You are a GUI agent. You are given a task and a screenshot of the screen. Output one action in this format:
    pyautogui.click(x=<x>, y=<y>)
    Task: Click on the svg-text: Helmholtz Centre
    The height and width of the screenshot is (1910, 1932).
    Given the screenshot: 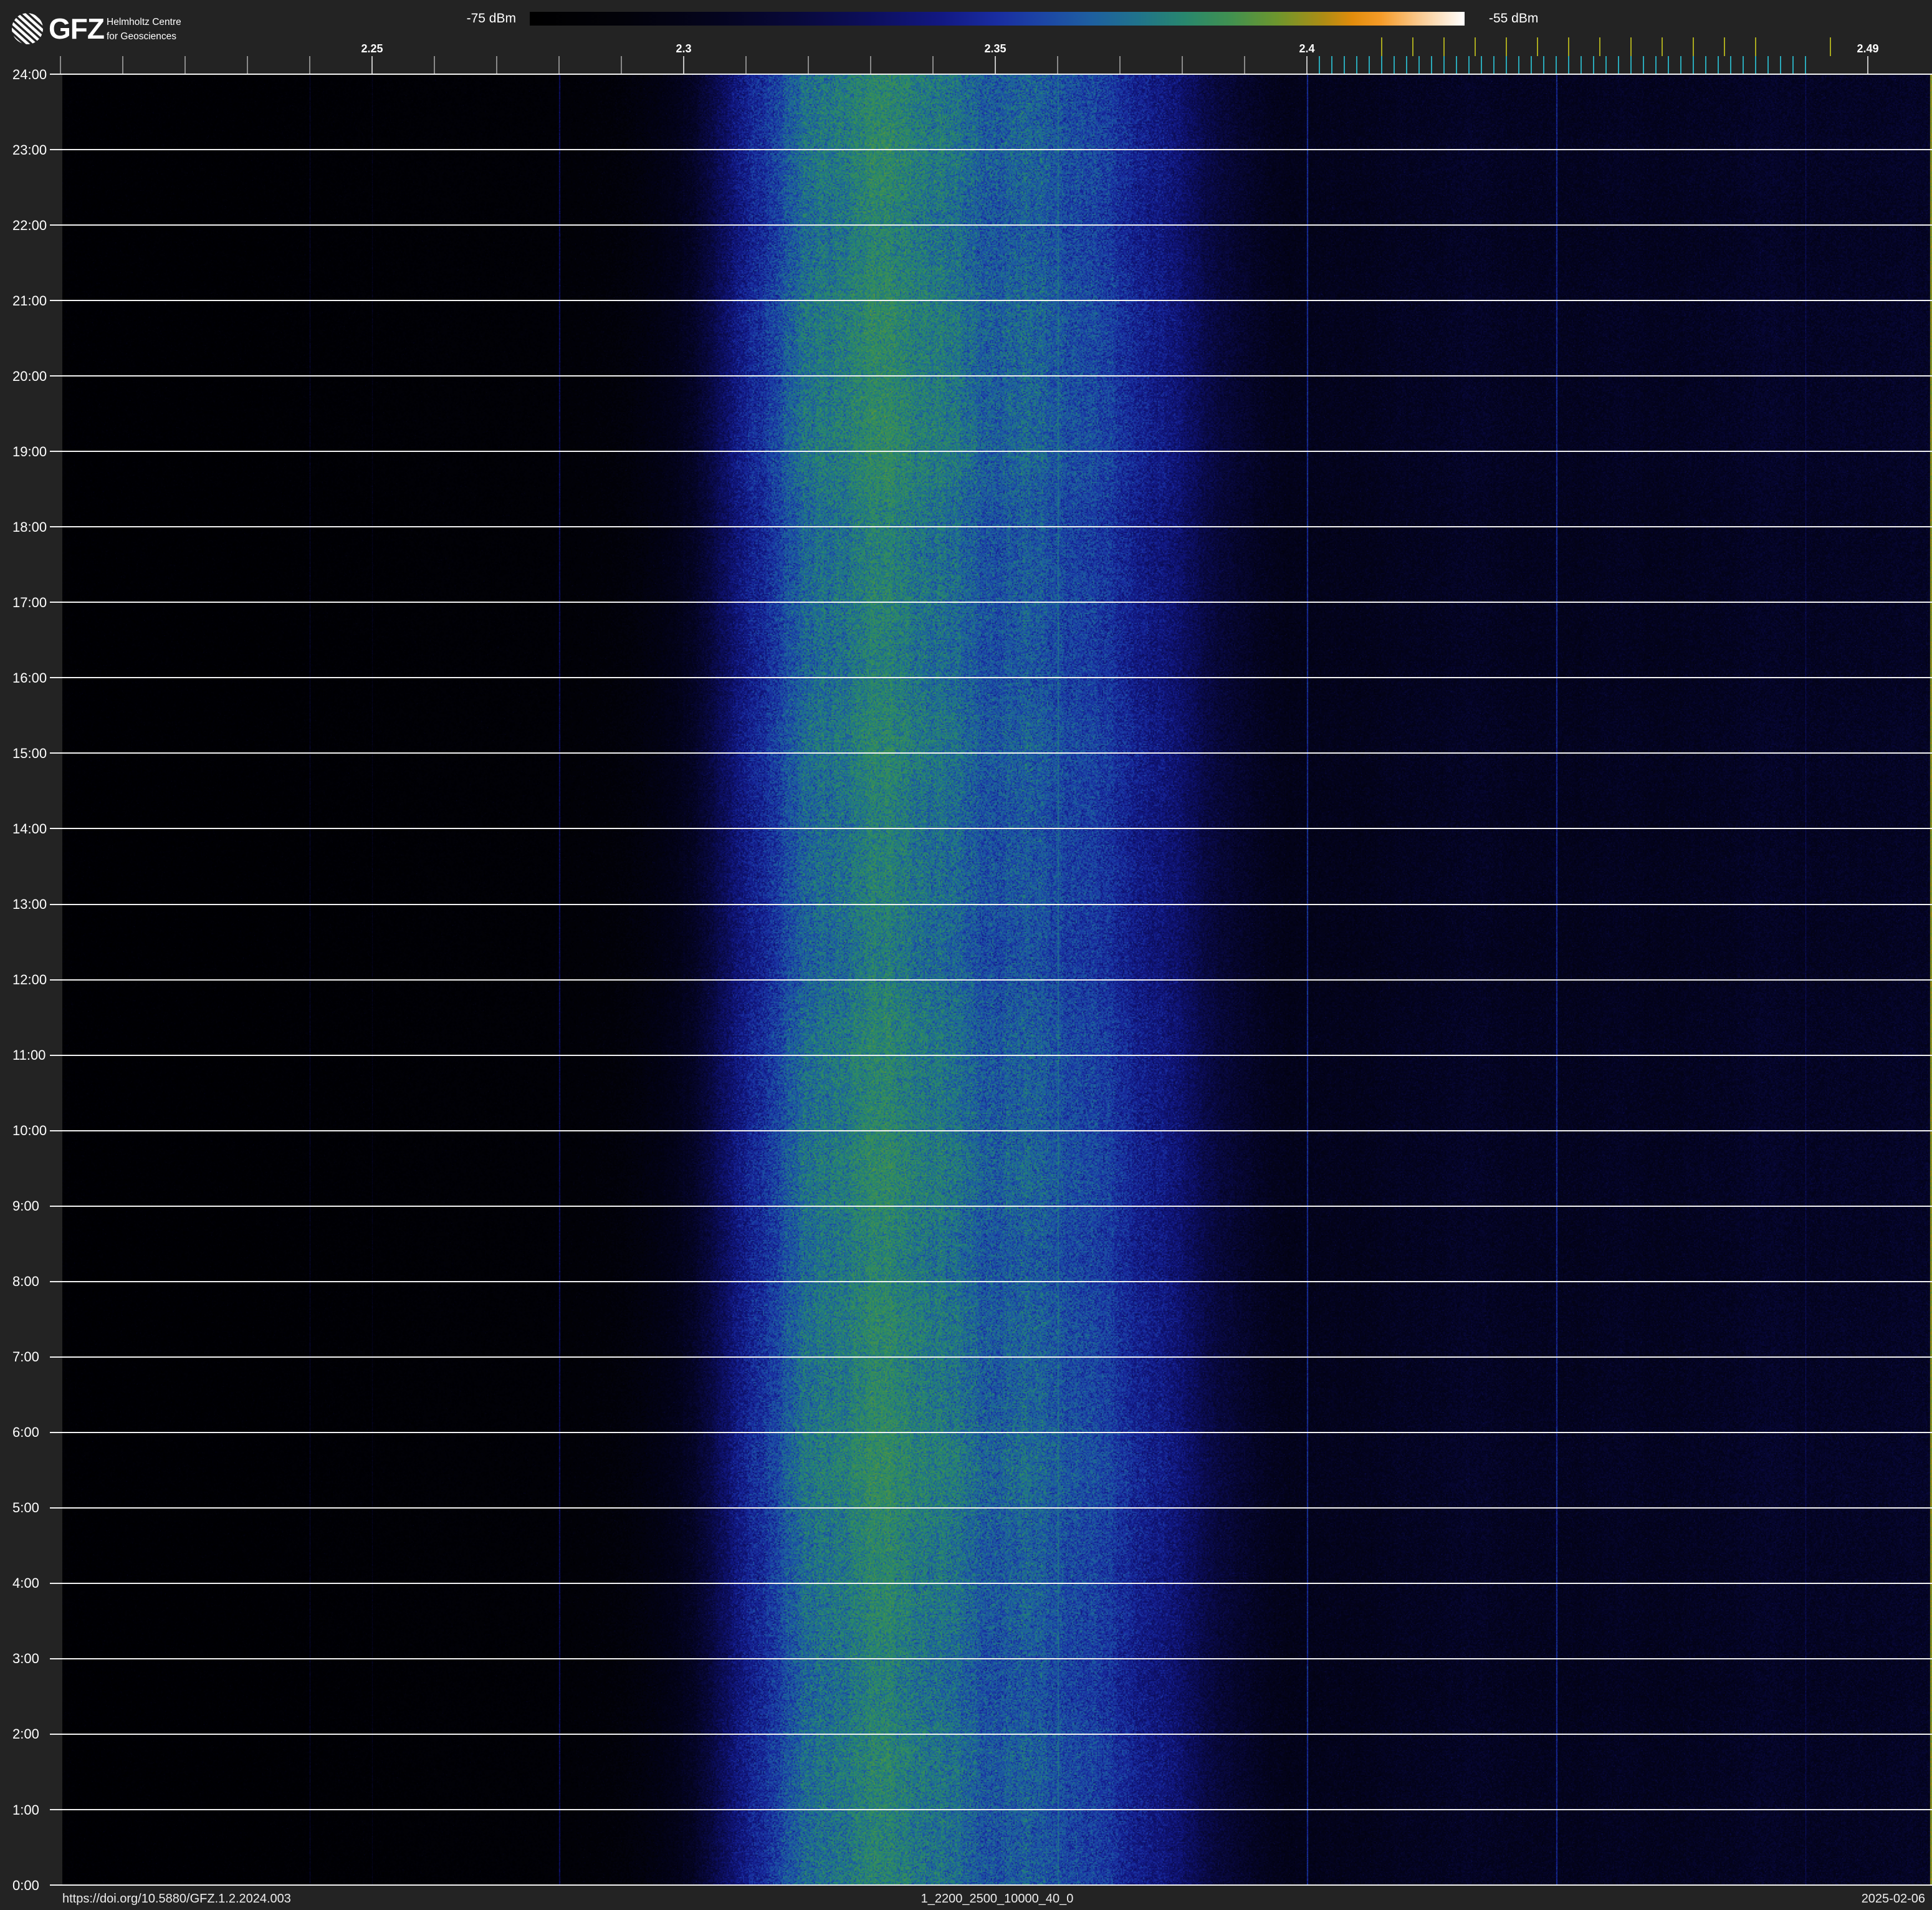 What is the action you would take?
    pyautogui.click(x=144, y=22)
    